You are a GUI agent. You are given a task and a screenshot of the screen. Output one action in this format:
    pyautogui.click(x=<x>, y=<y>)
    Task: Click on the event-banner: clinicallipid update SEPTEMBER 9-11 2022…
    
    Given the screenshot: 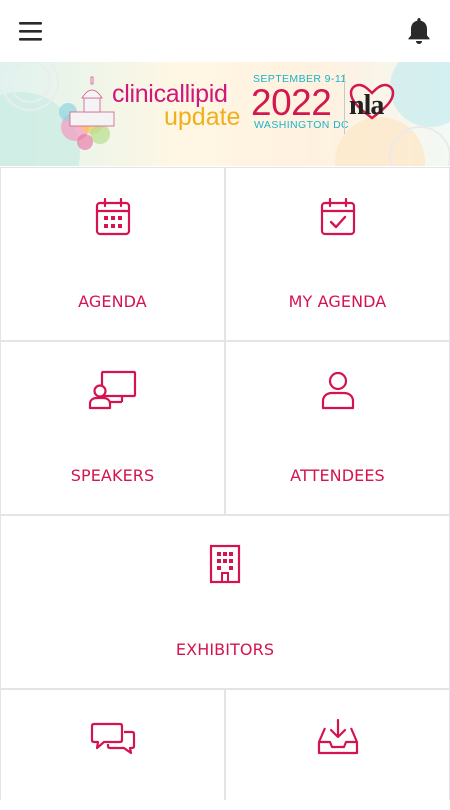 What is the action you would take?
    pyautogui.click(x=225, y=114)
    